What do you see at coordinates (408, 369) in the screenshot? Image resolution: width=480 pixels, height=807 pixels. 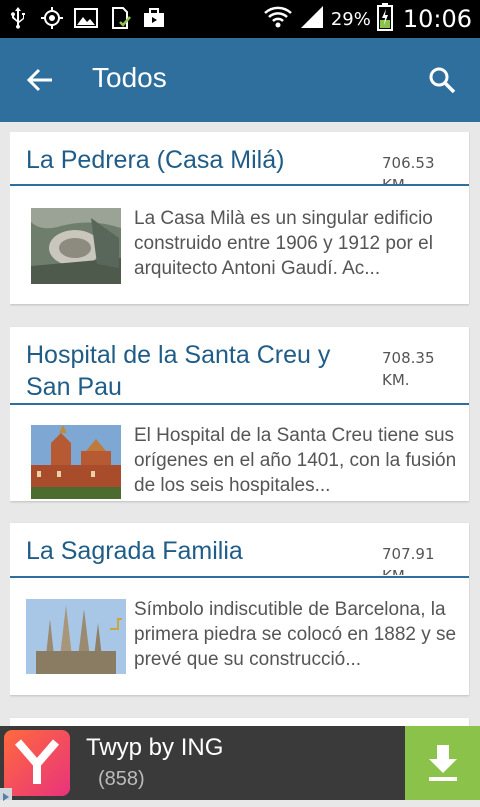 I see `place-distance: 708.35 KM.` at bounding box center [408, 369].